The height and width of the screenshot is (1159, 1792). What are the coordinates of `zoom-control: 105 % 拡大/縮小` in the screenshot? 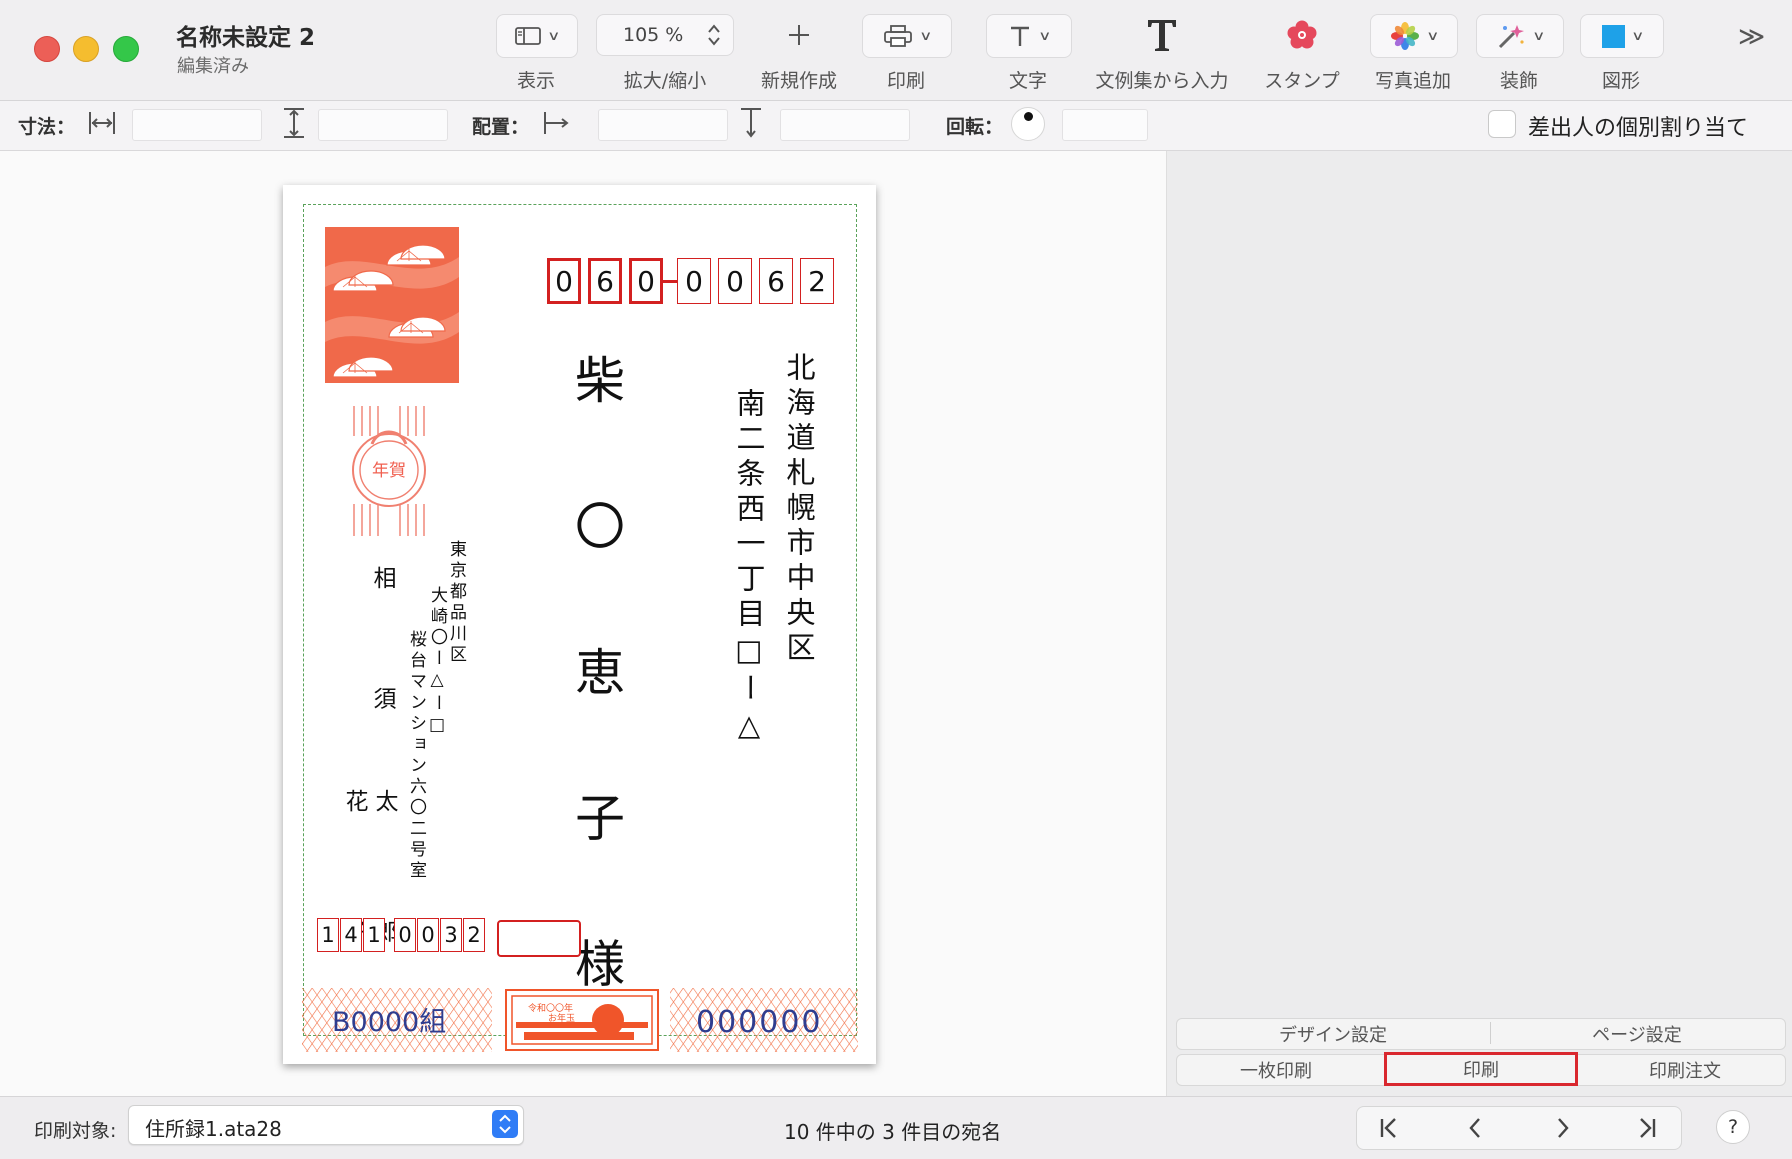 It's located at (665, 53).